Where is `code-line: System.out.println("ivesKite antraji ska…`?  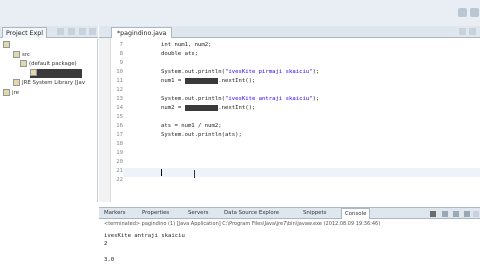 code-line: System.out.println("ivesKite antraji ska… is located at coordinates (240, 99).